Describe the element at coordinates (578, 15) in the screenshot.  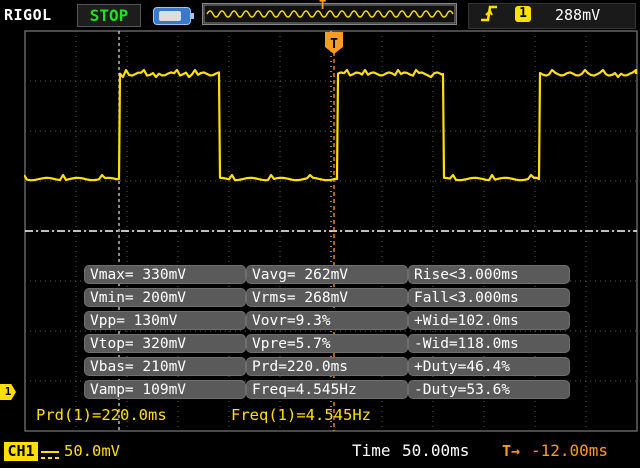
I see `trigger-level: 288mV` at that location.